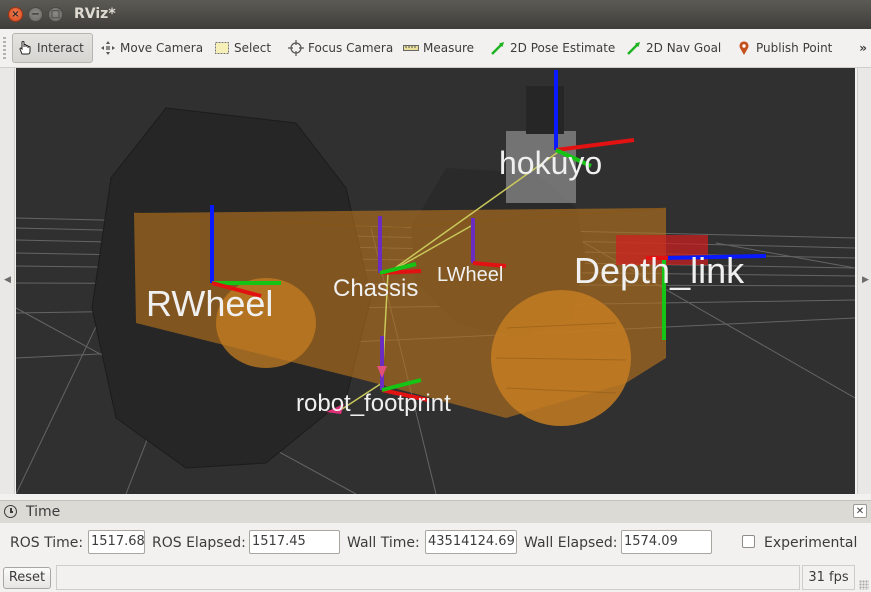 The image size is (871, 592). What do you see at coordinates (571, 543) in the screenshot?
I see `wall-elapsed-label: Wall Elapsed:` at bounding box center [571, 543].